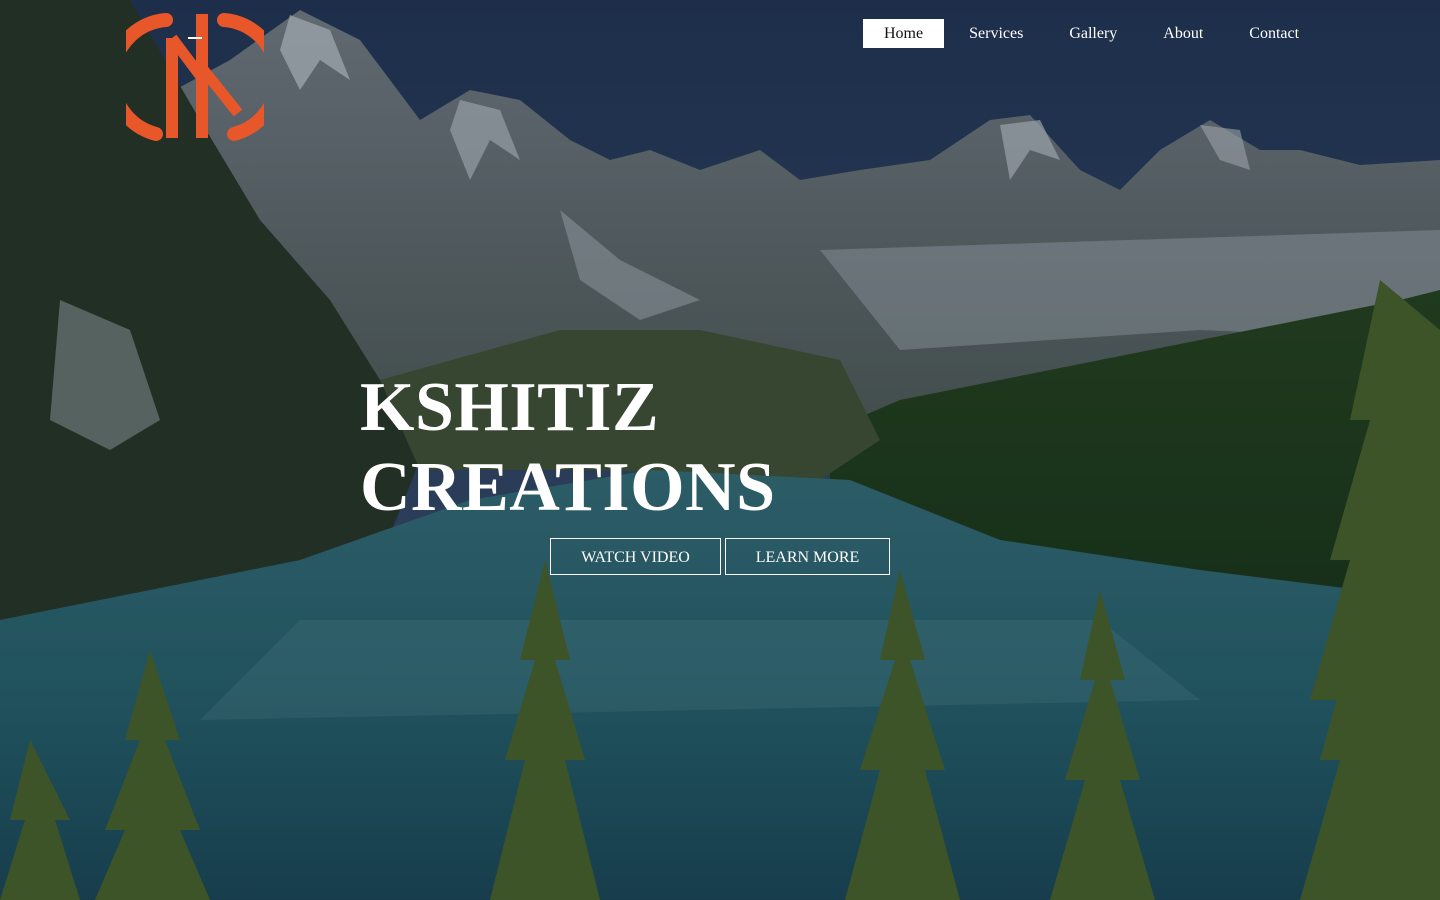 The image size is (1440, 900). I want to click on learn-more-button: LEARN MORE, so click(807, 556).